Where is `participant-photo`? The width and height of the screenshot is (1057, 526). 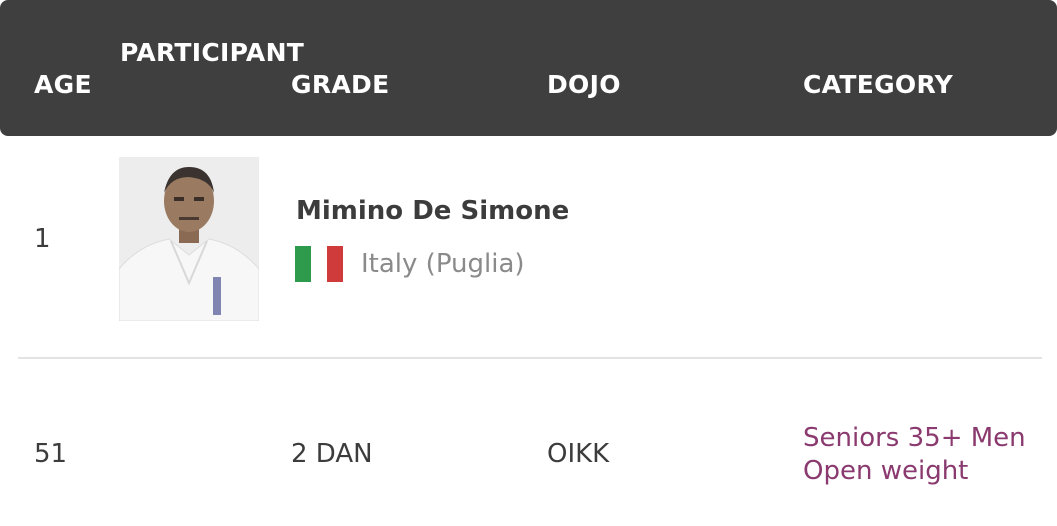 participant-photo is located at coordinates (189, 239).